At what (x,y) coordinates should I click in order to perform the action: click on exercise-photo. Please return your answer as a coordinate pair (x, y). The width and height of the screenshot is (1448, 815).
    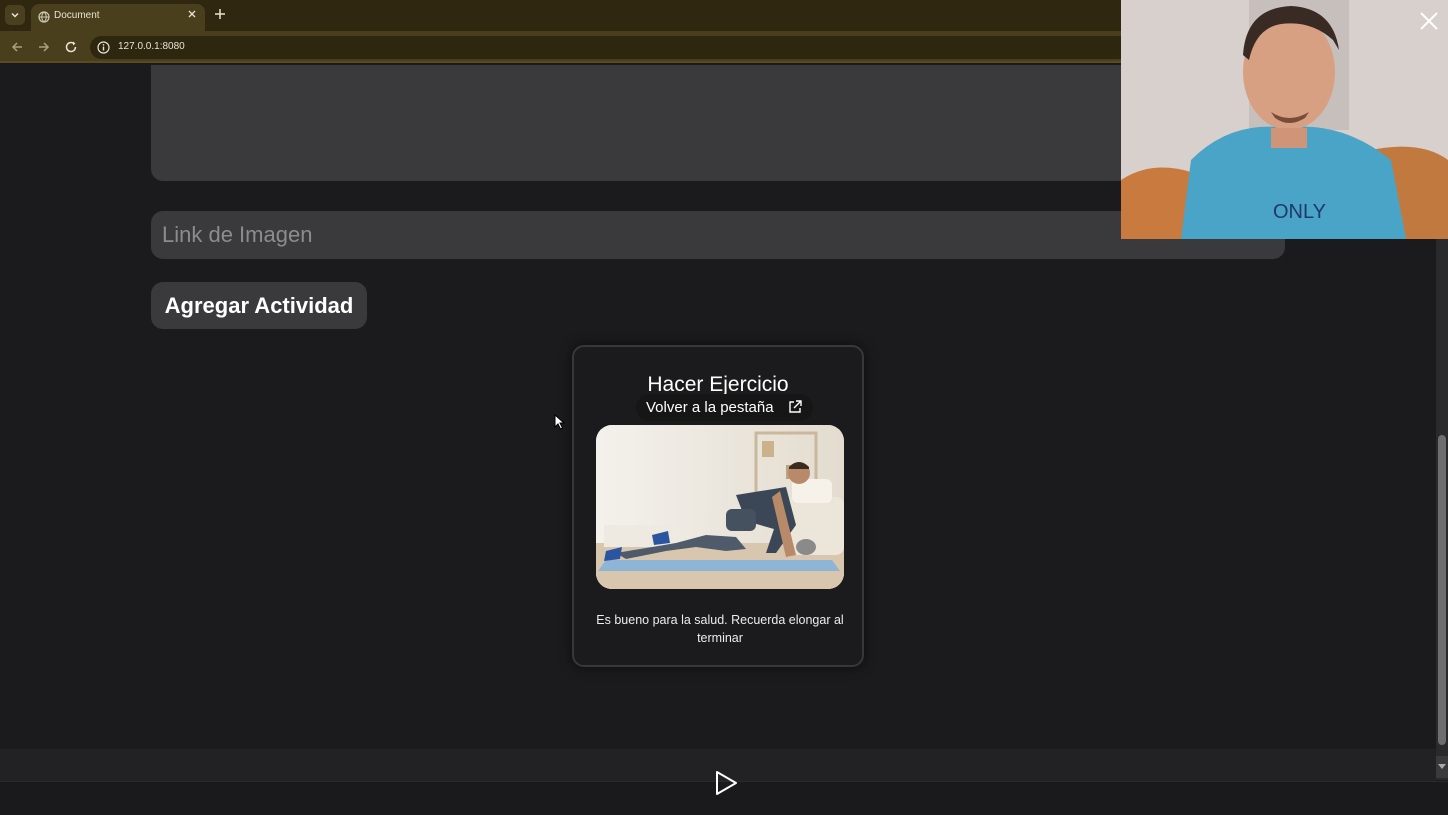
    Looking at the image, I should click on (720, 507).